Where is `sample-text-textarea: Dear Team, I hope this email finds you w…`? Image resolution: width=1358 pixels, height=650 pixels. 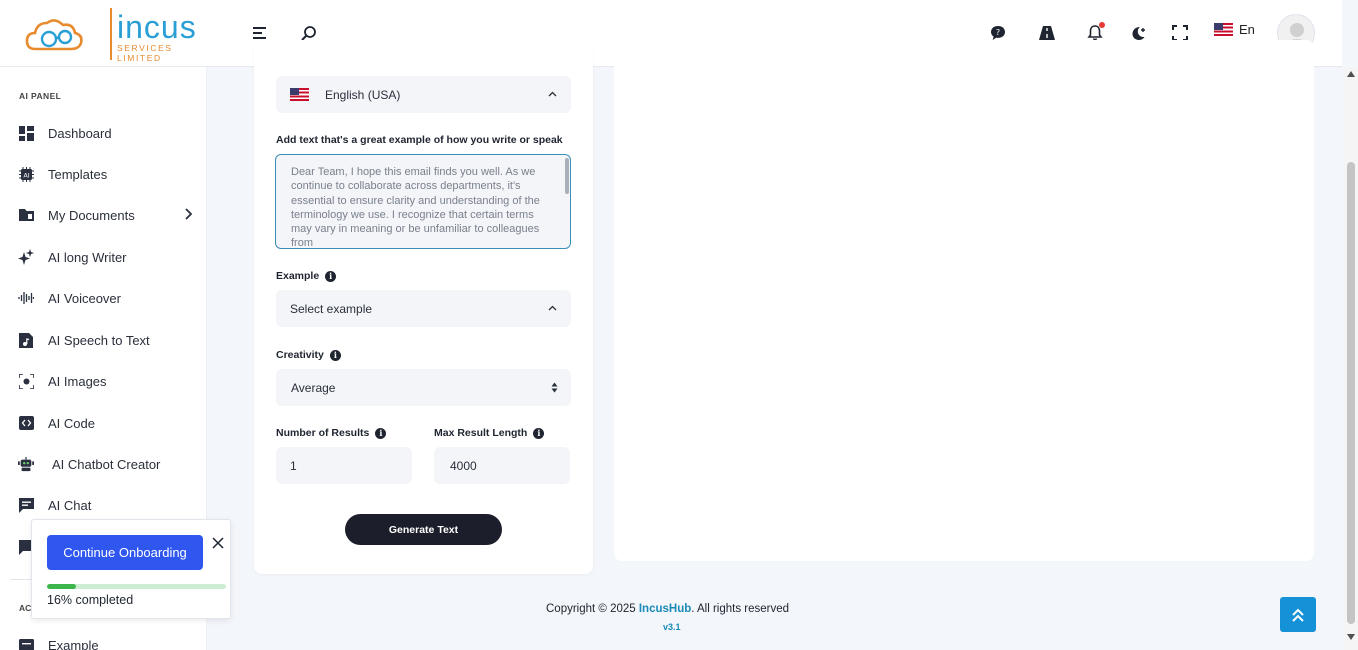
sample-text-textarea: Dear Team, I hope this email finds you w… is located at coordinates (423, 201).